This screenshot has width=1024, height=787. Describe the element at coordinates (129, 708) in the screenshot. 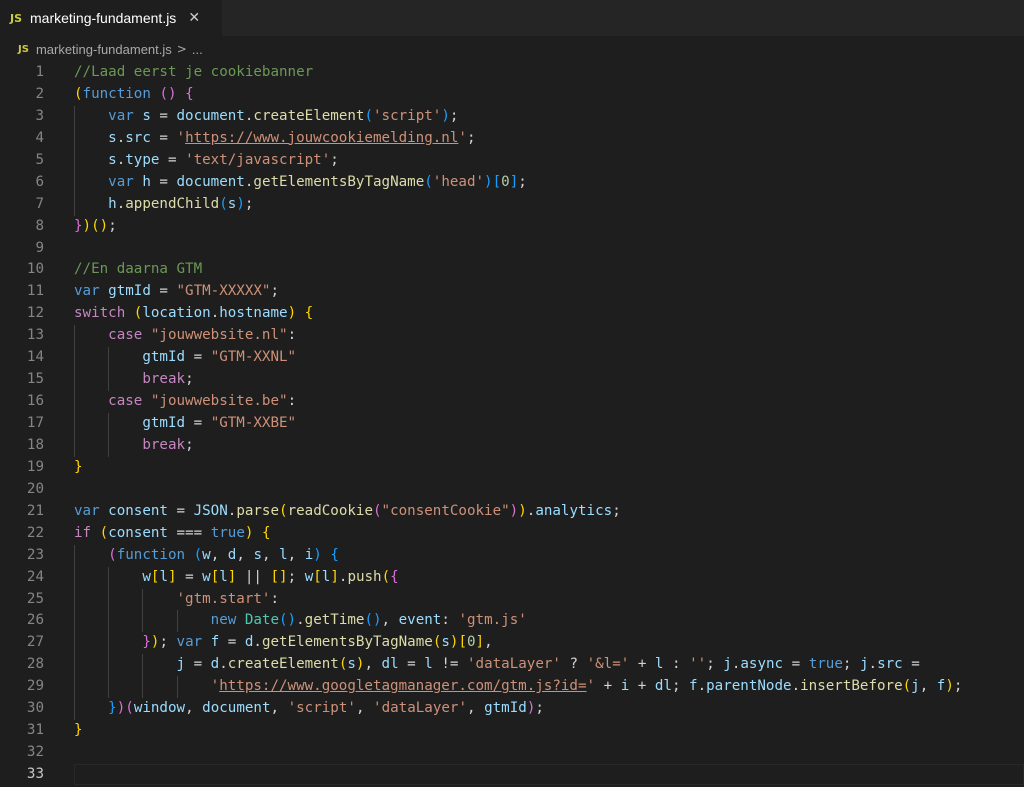

I see `code-token: (` at that location.